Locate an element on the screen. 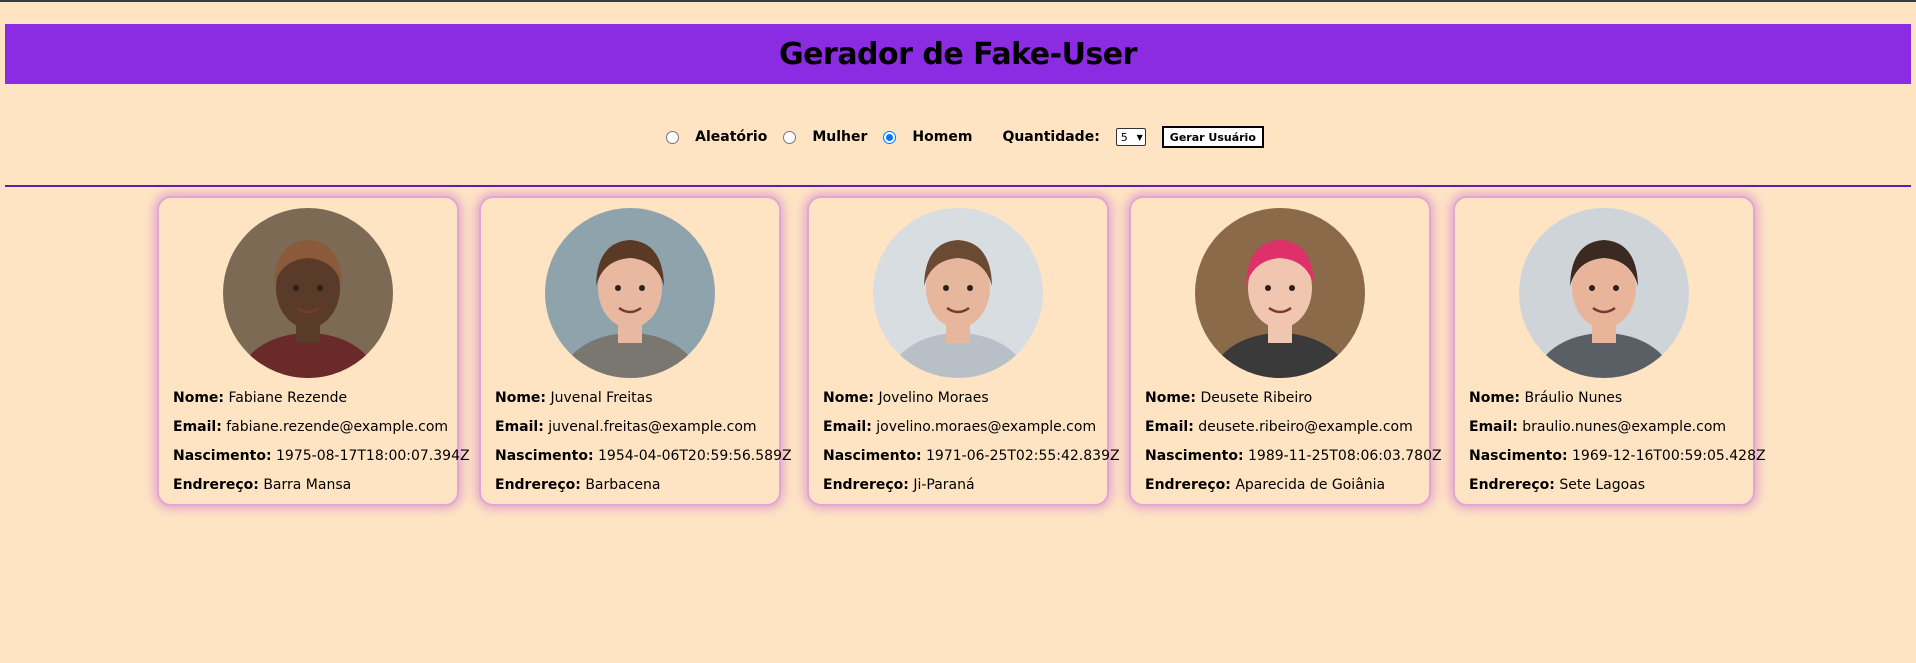  user-email: fabiane.rezende@example.com is located at coordinates (337, 427).